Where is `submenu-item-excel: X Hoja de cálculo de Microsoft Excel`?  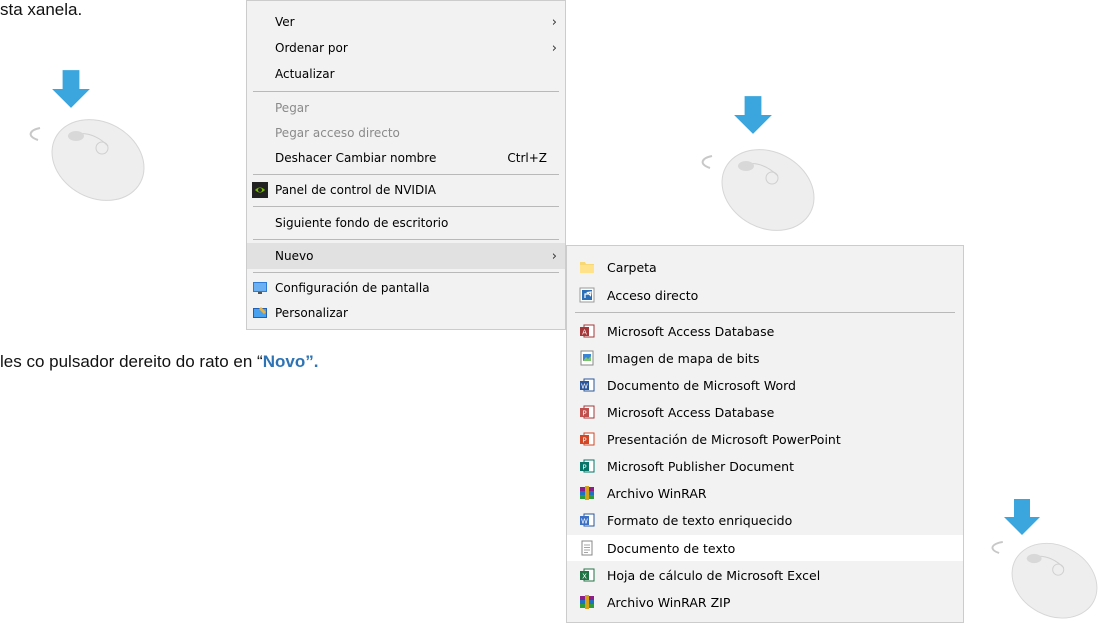
submenu-item-excel: X Hoja de cálculo de Microsoft Excel is located at coordinates (765, 575).